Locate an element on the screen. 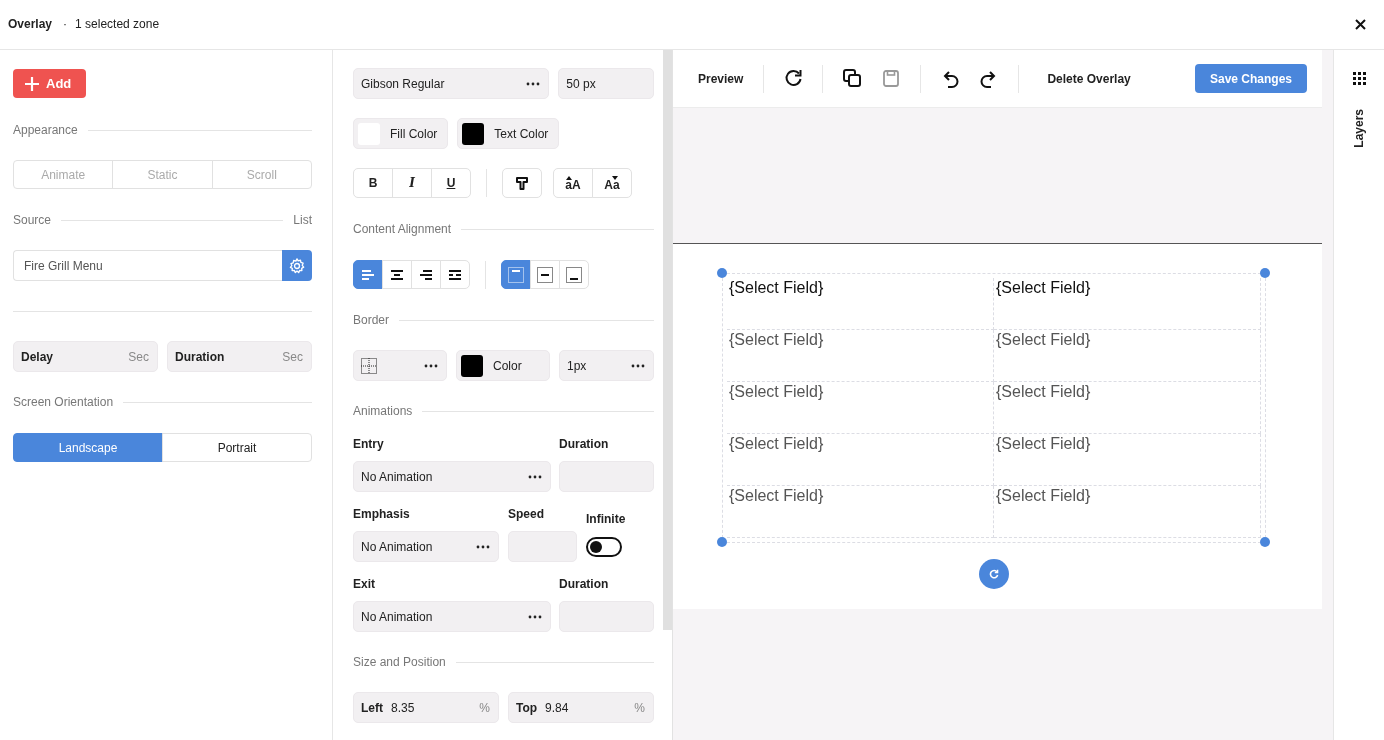 This screenshot has width=1384, height=740. timing-field: Duration Sec is located at coordinates (239, 356).